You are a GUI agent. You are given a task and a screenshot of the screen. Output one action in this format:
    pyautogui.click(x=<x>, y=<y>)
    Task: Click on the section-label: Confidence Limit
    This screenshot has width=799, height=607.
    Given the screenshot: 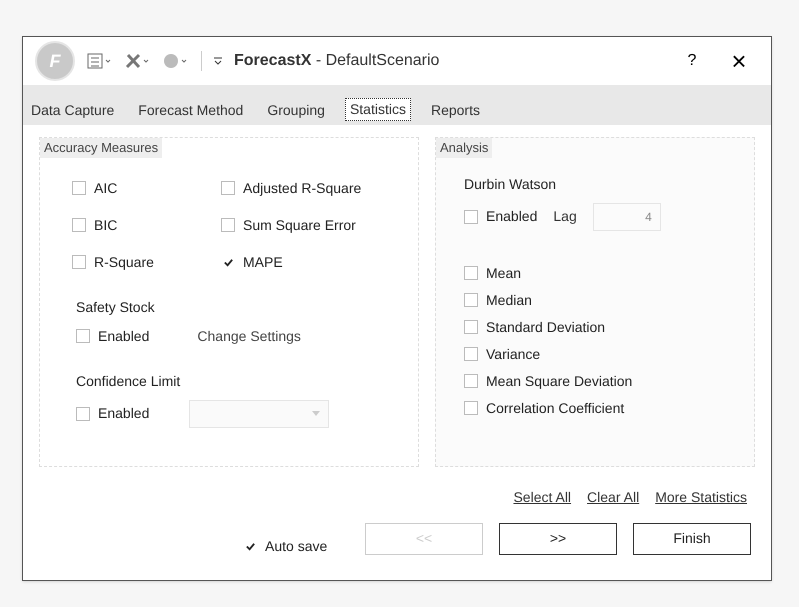 What is the action you would take?
    pyautogui.click(x=129, y=381)
    